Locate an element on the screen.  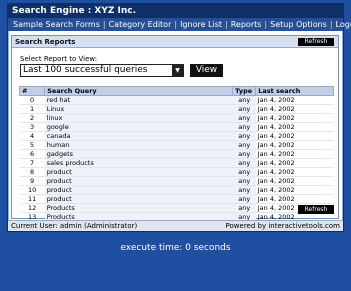
menu-ignore-list: Ignore List is located at coordinates (201, 24).